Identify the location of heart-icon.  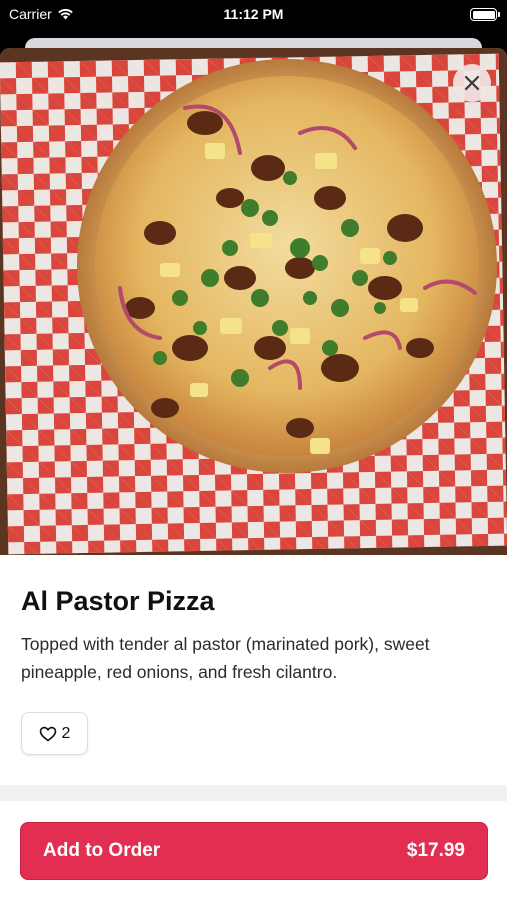
(47, 733).